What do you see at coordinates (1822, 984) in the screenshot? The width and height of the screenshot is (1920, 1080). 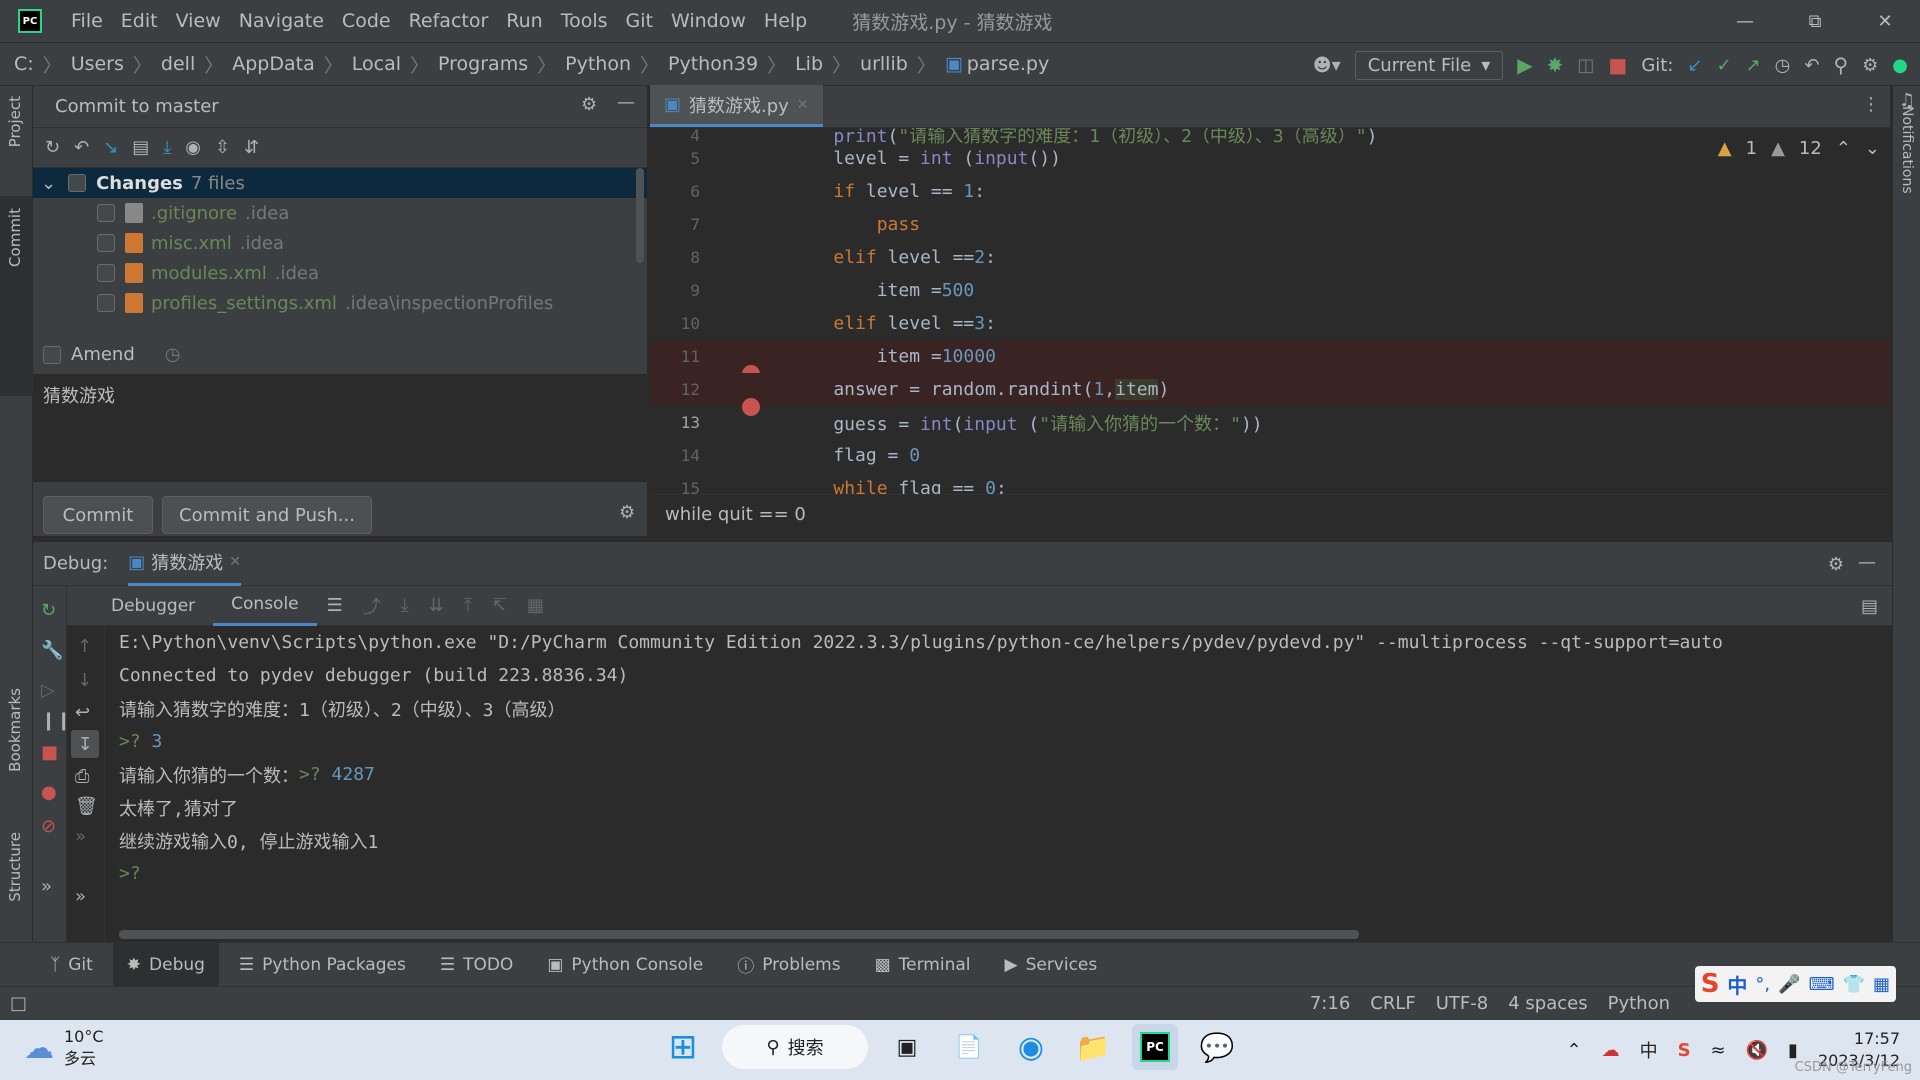 I see `keyboard-icon: ⌨` at bounding box center [1822, 984].